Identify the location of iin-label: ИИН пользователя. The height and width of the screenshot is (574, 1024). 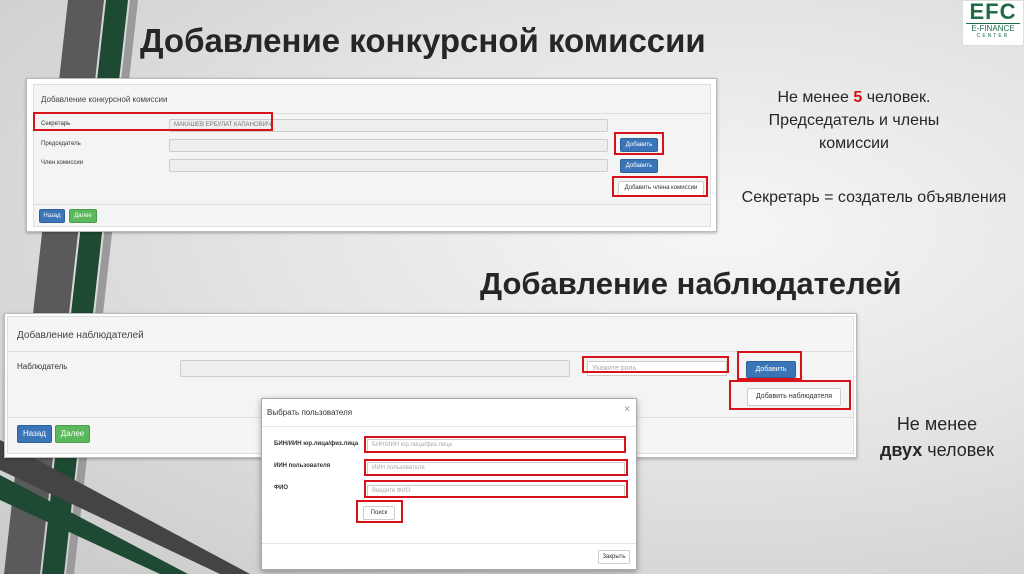
(302, 466).